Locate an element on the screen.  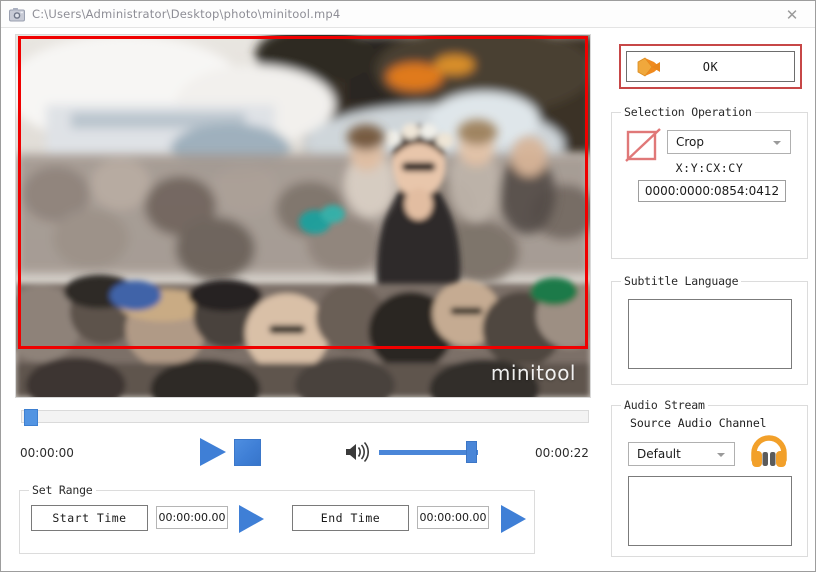
selection-operation-legend: Selection Operation is located at coordinates (688, 112).